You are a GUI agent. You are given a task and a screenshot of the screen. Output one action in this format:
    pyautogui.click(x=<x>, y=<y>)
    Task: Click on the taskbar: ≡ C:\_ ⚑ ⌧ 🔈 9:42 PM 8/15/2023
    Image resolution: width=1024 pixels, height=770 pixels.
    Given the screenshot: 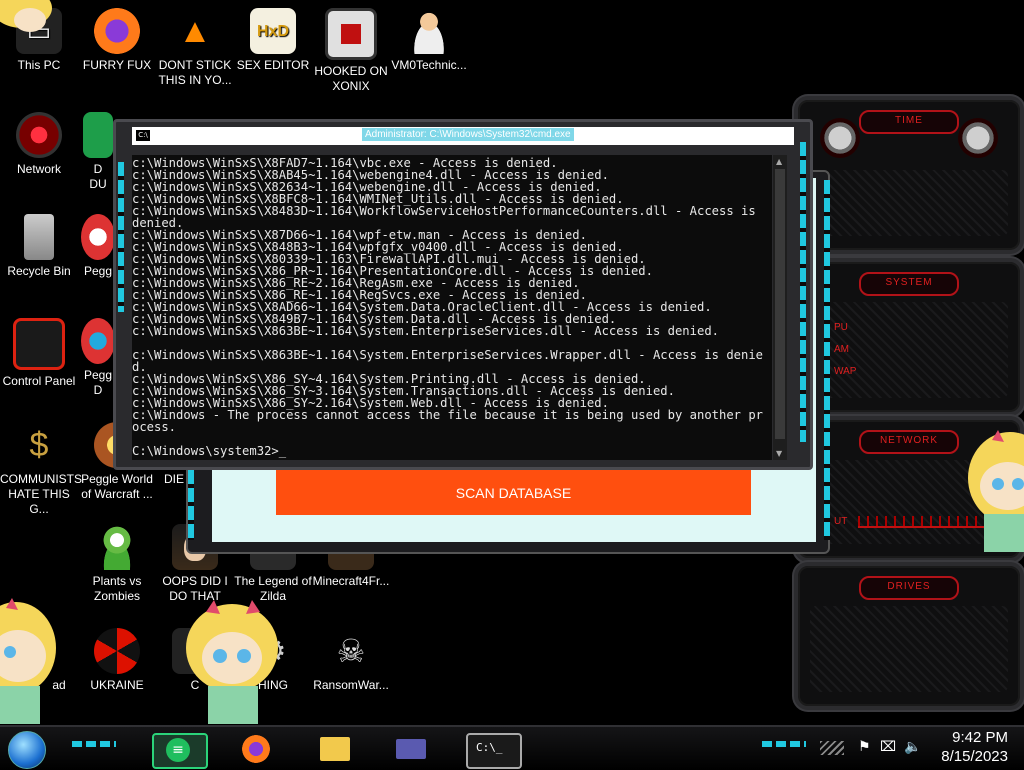 What is the action you would take?
    pyautogui.click(x=512, y=747)
    